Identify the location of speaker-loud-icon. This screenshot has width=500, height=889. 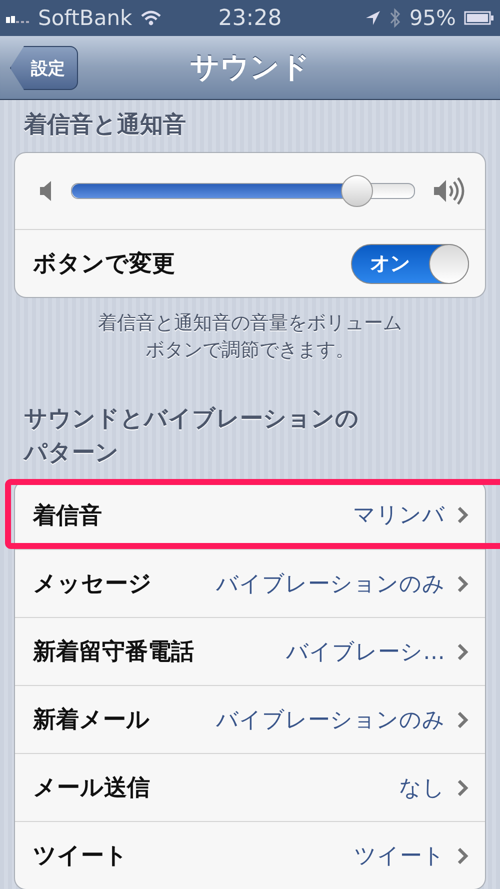
(450, 191).